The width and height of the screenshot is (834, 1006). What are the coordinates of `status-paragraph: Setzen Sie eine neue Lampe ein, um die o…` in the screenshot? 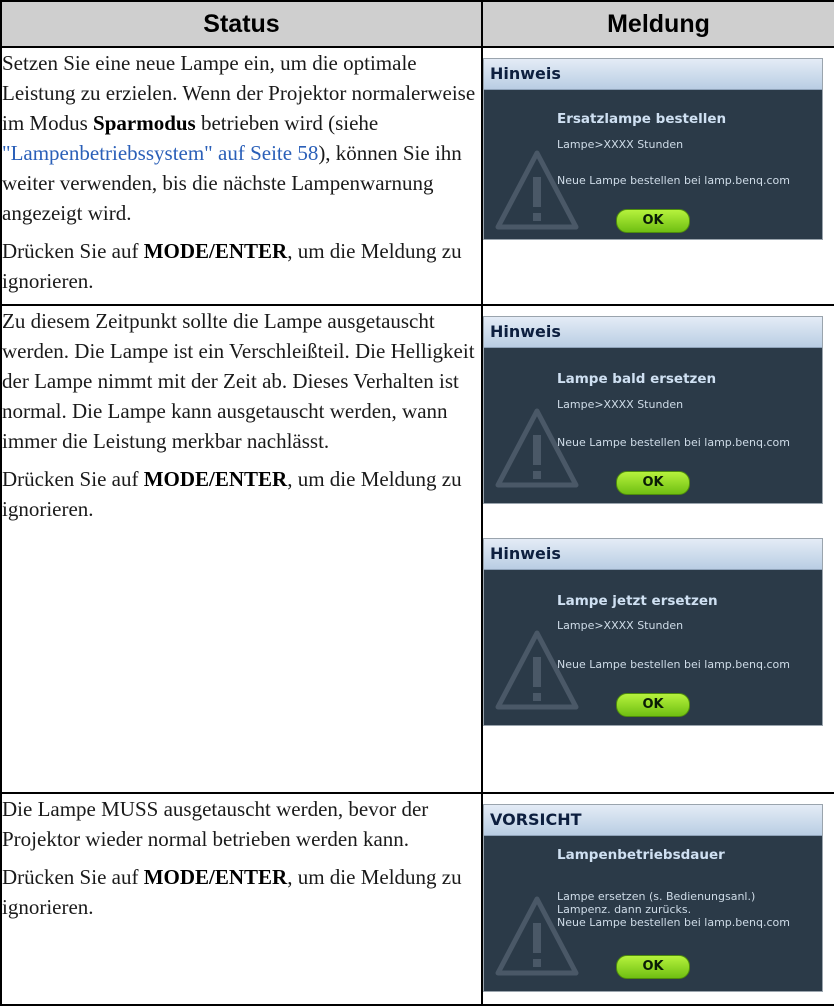 It's located at (241, 138).